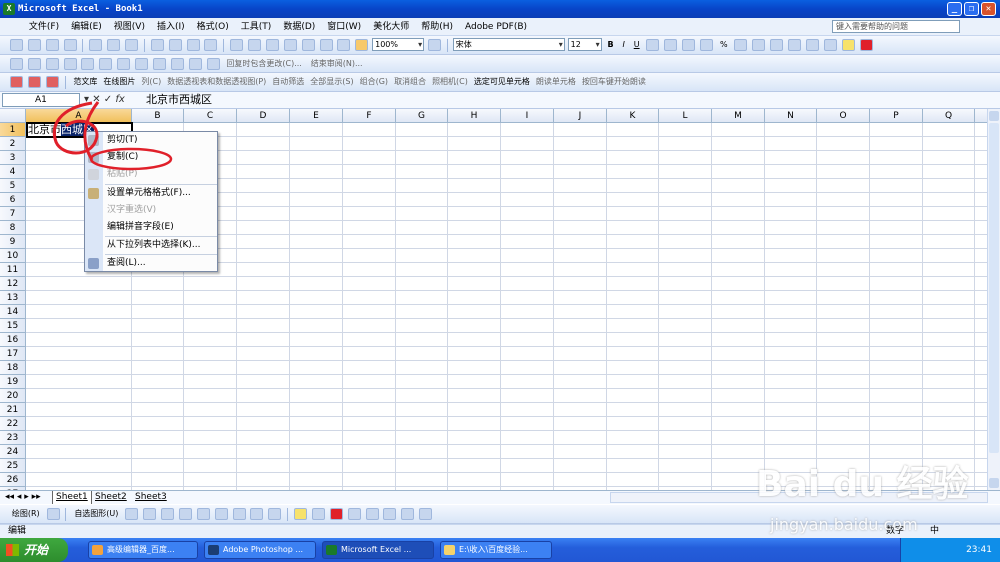 This screenshot has width=1000, height=562. Describe the element at coordinates (131, 159) in the screenshot. I see `annotation-circle-copy` at that location.